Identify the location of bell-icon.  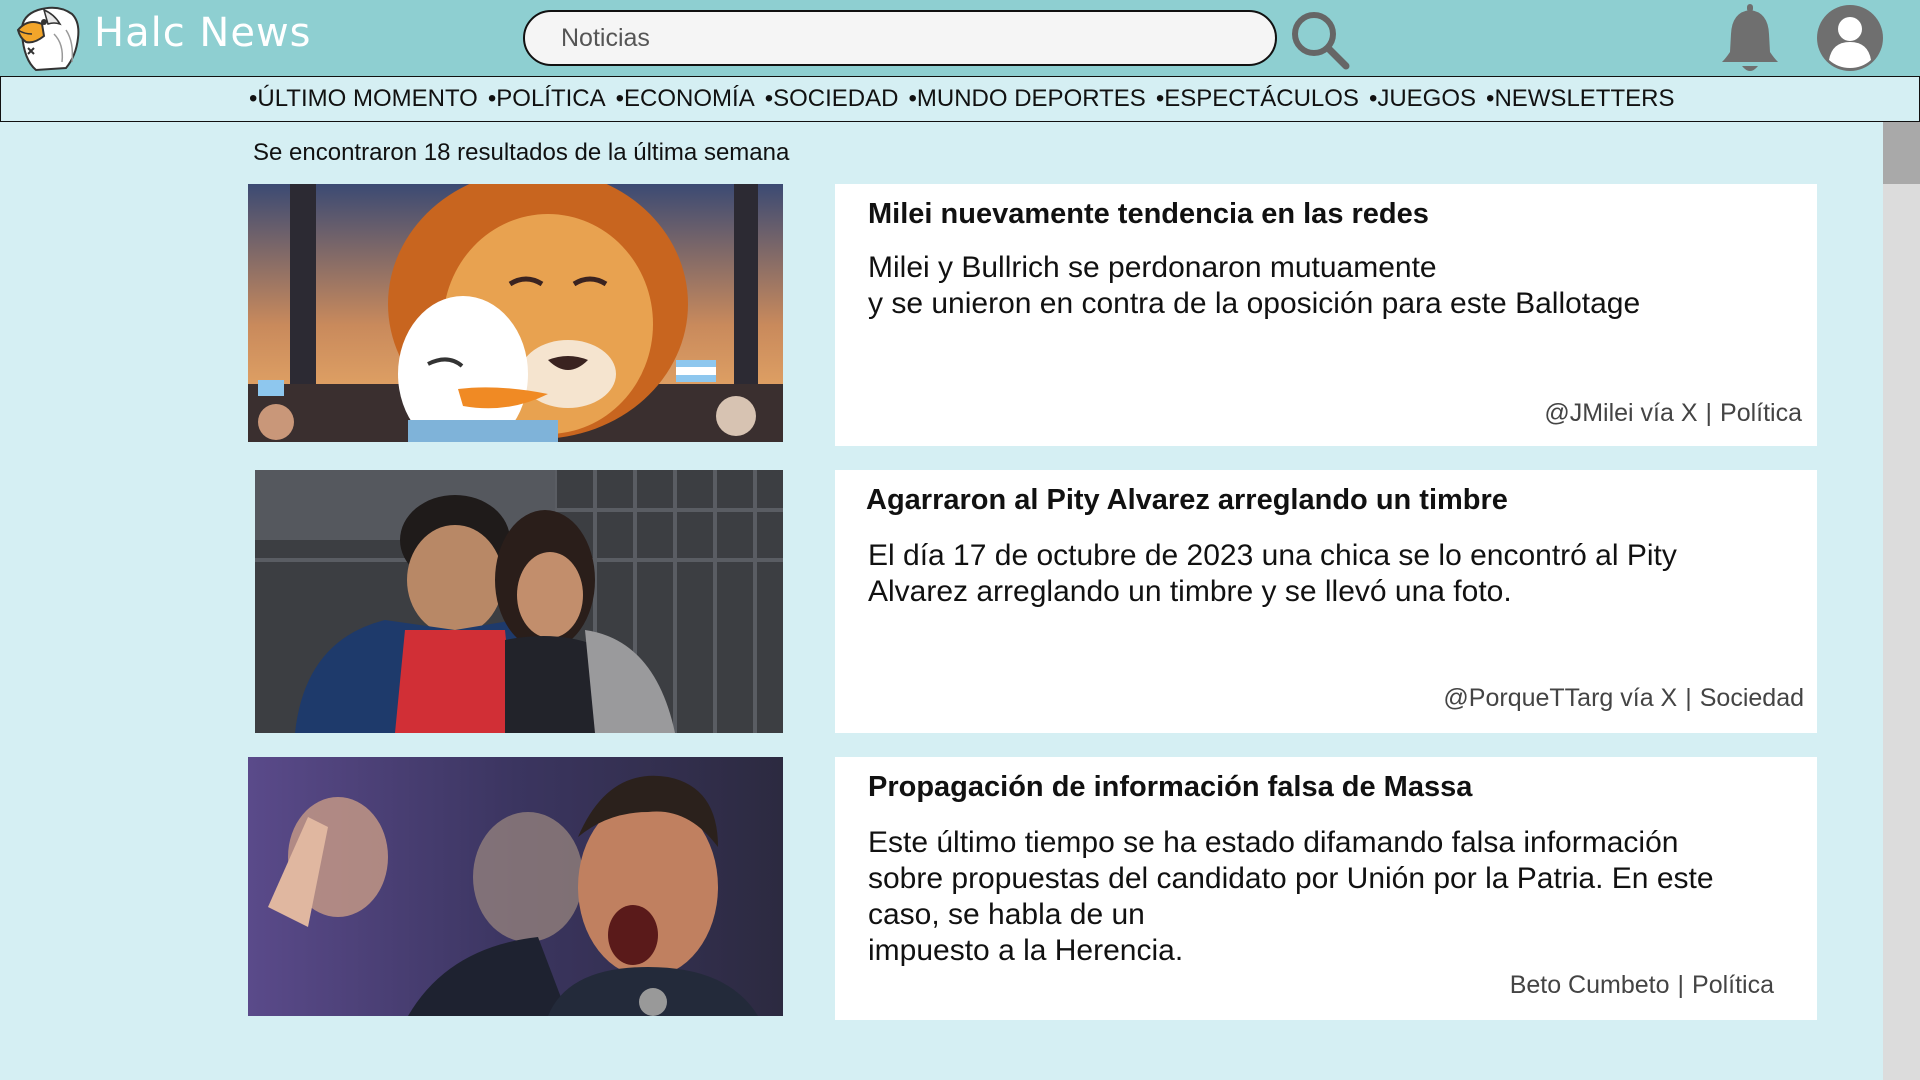
(1750, 38).